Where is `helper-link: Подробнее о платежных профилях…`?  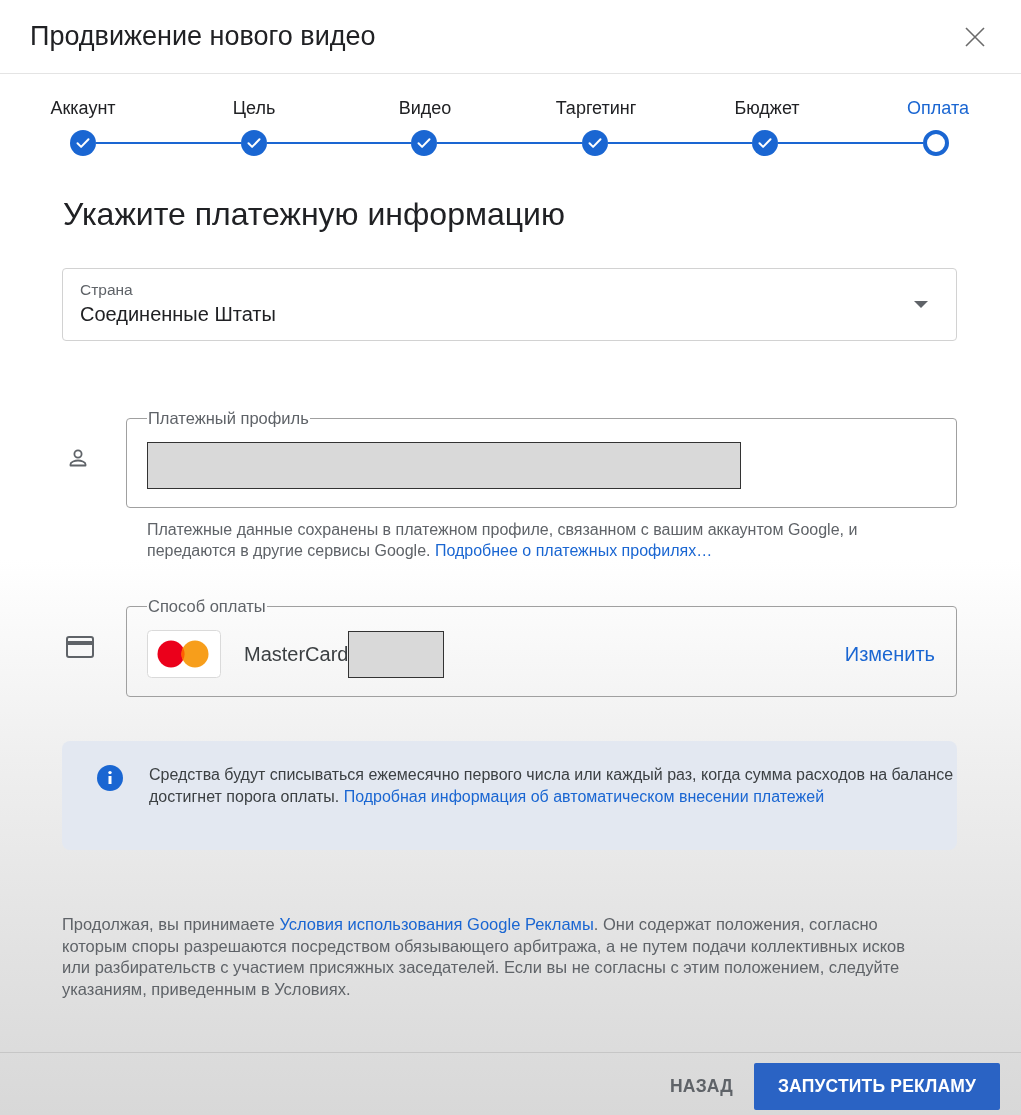 helper-link: Подробнее о платежных профилях… is located at coordinates (573, 550).